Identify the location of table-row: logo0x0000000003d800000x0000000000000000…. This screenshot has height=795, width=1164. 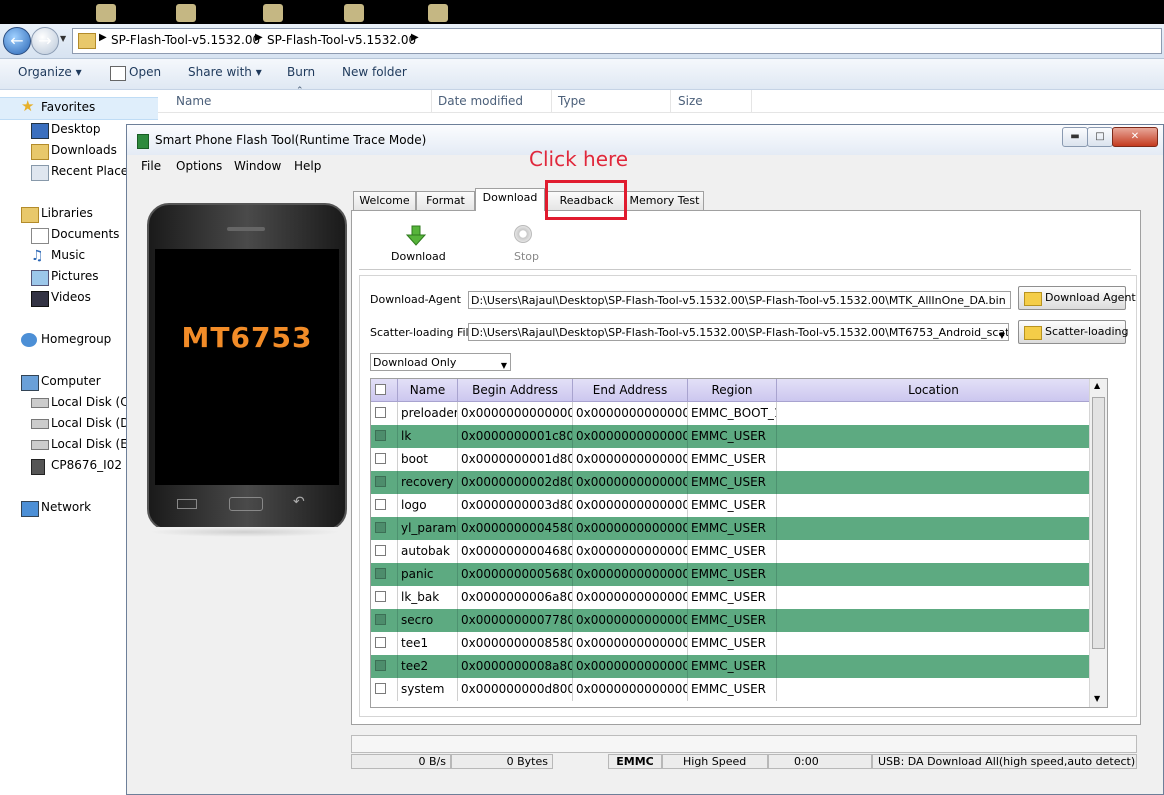
(731, 505).